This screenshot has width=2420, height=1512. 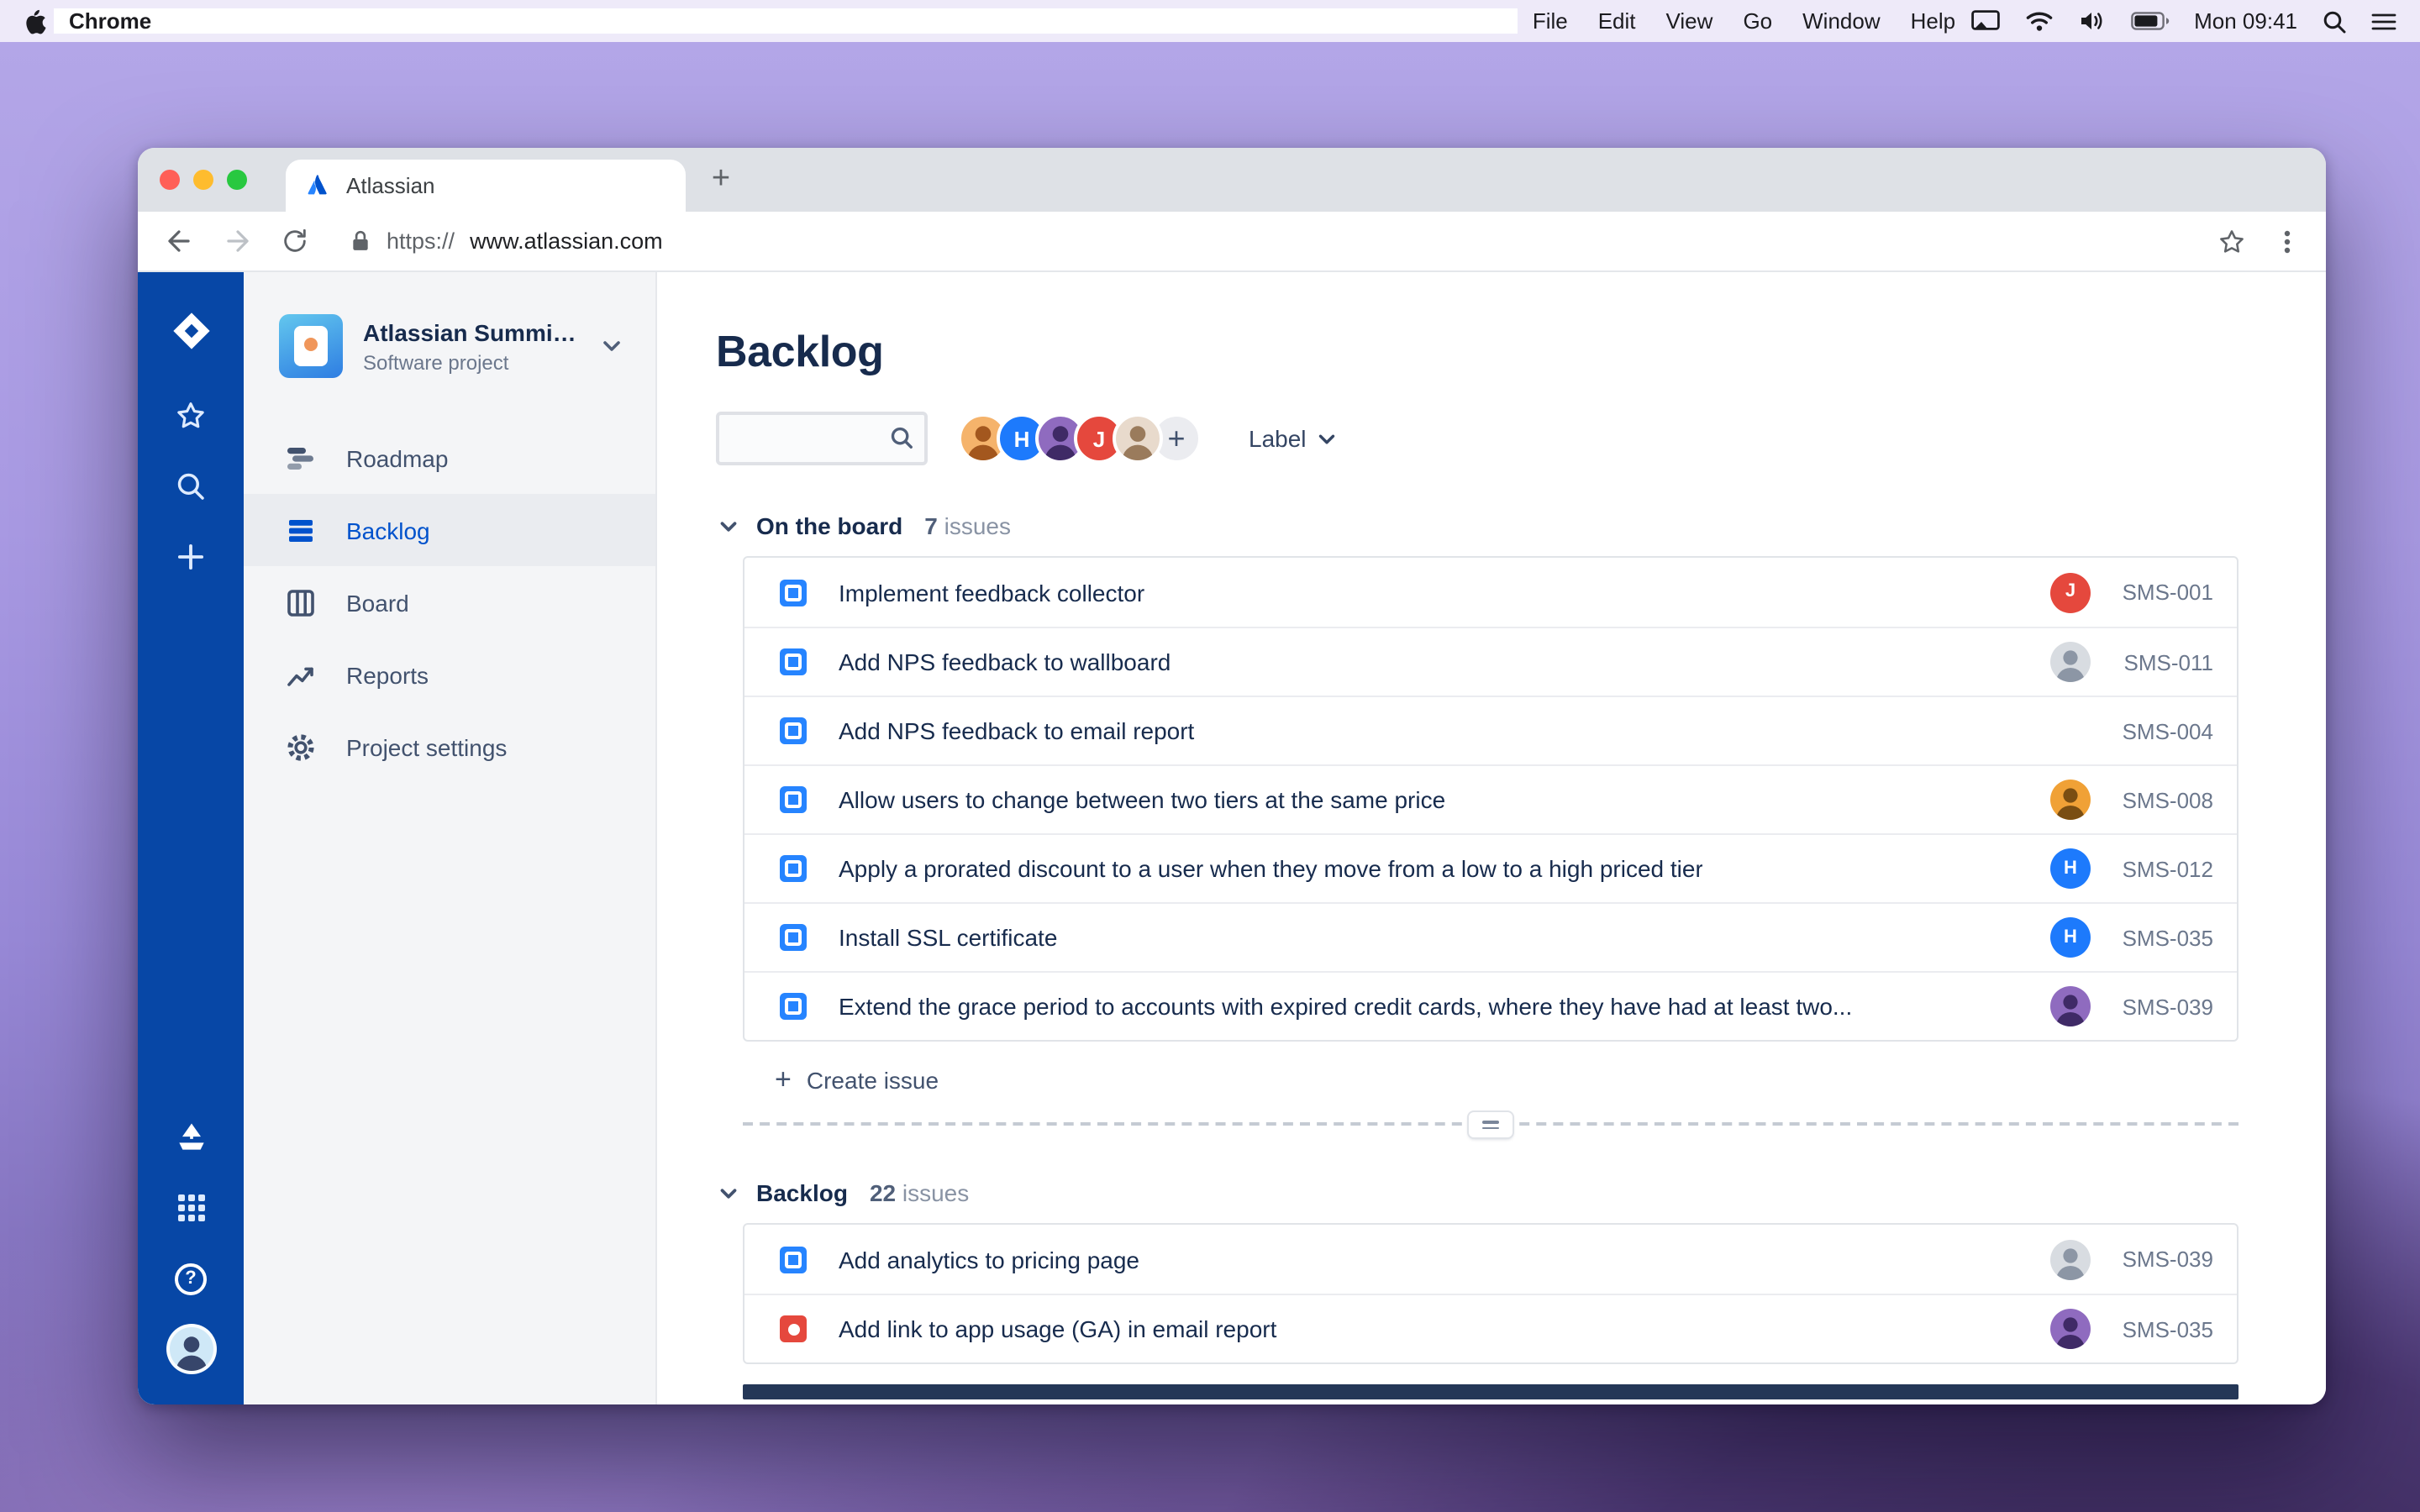 I want to click on sidebar-item-label: Reports, so click(x=387, y=674).